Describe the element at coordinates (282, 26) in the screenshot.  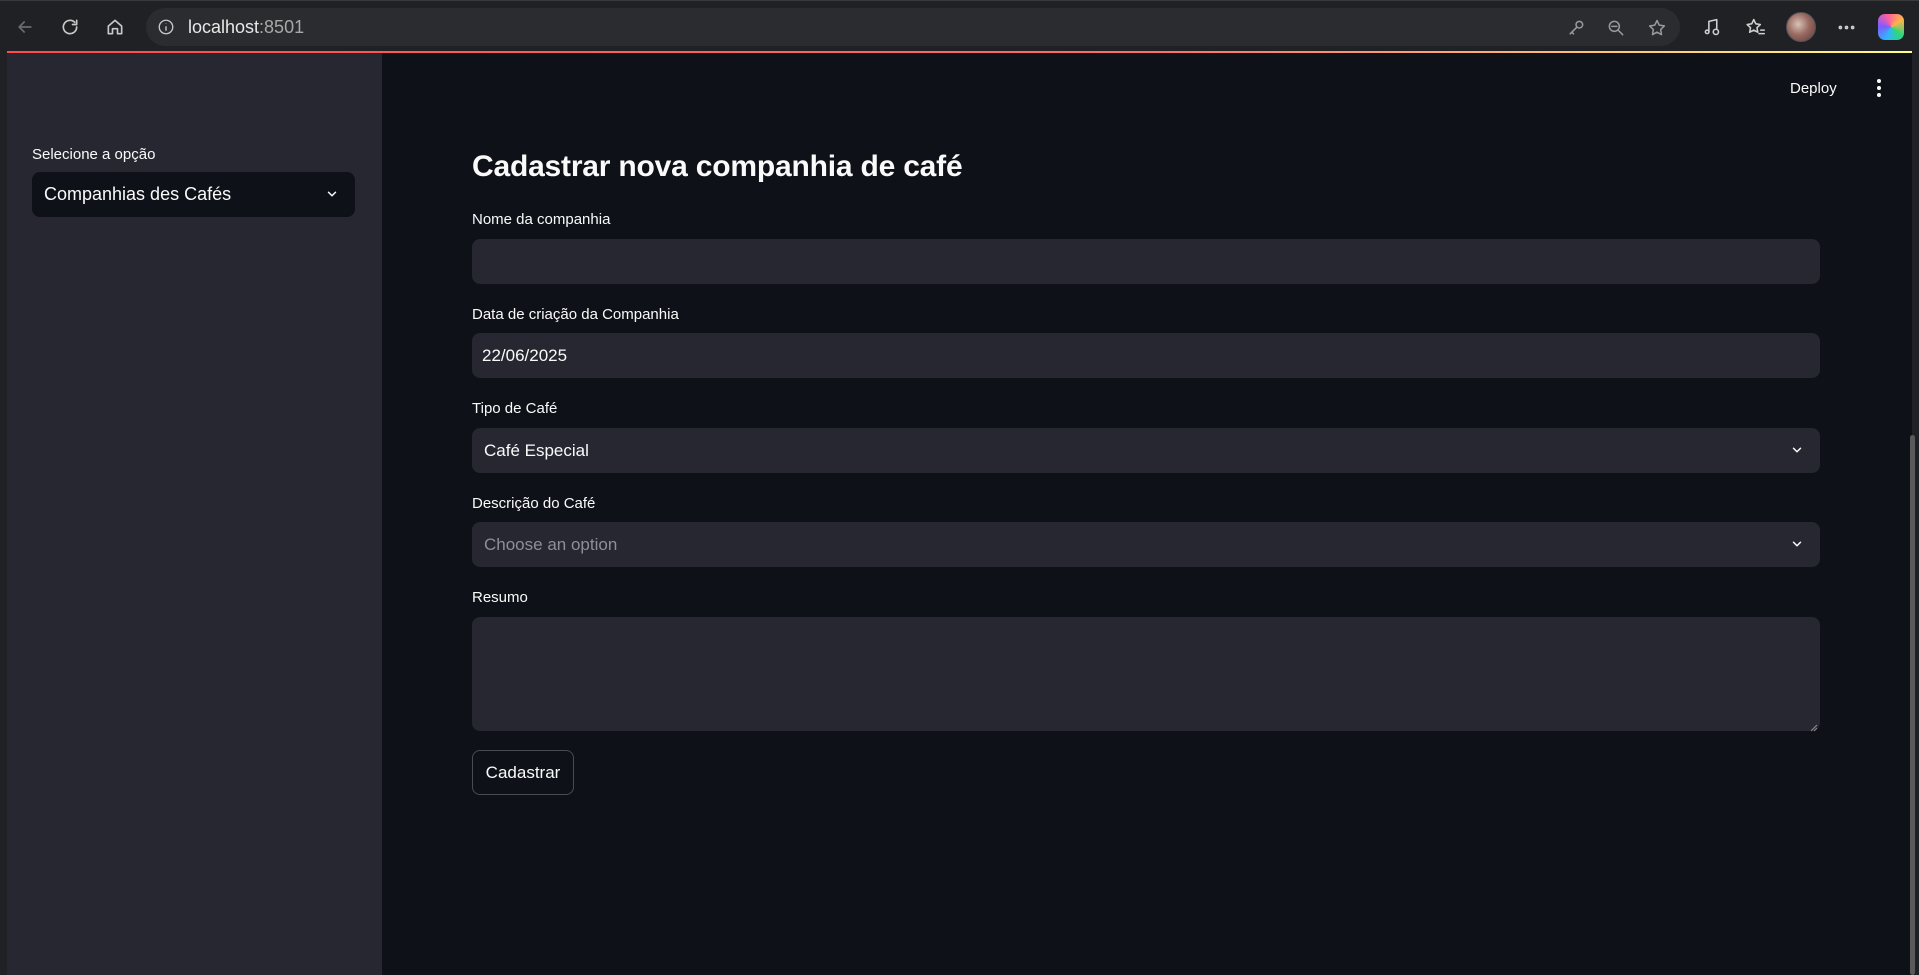
I see `url-port: :8501` at that location.